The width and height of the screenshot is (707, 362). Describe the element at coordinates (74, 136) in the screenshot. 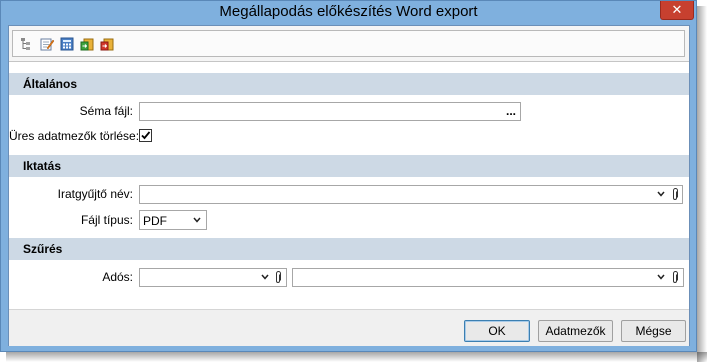

I see `clear-empty-fields-label: Üres adatmezők törlése:` at that location.